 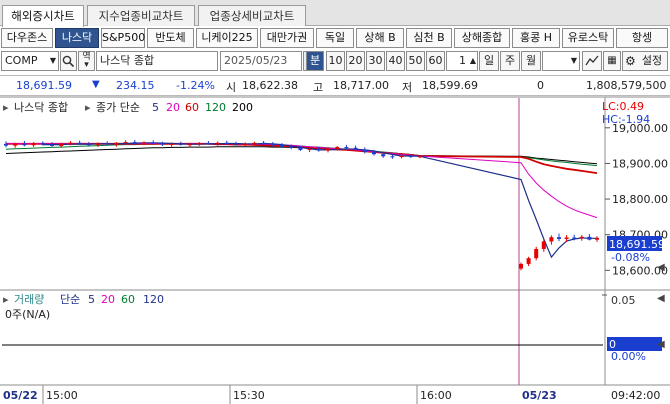 What do you see at coordinates (375, 61) in the screenshot?
I see `period-30-button: 30` at bounding box center [375, 61].